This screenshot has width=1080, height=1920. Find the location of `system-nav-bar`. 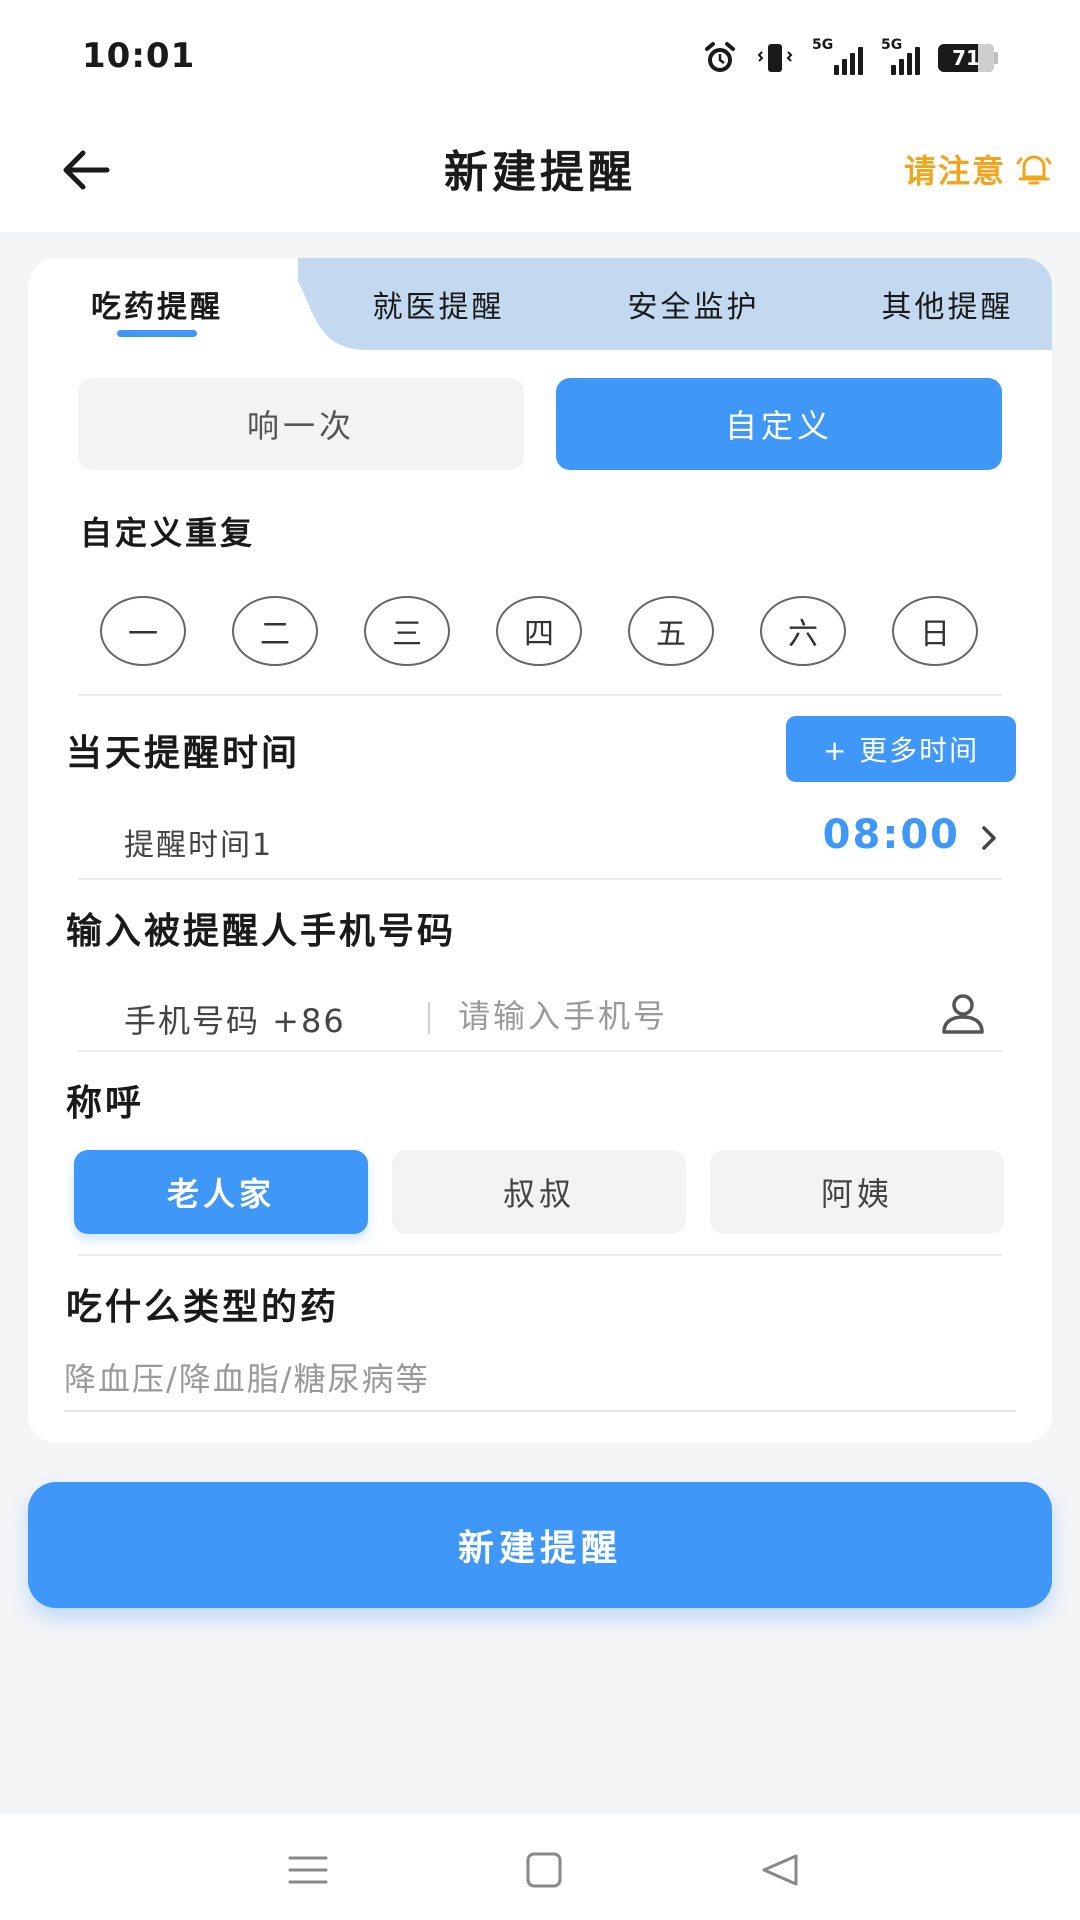

system-nav-bar is located at coordinates (540, 1867).